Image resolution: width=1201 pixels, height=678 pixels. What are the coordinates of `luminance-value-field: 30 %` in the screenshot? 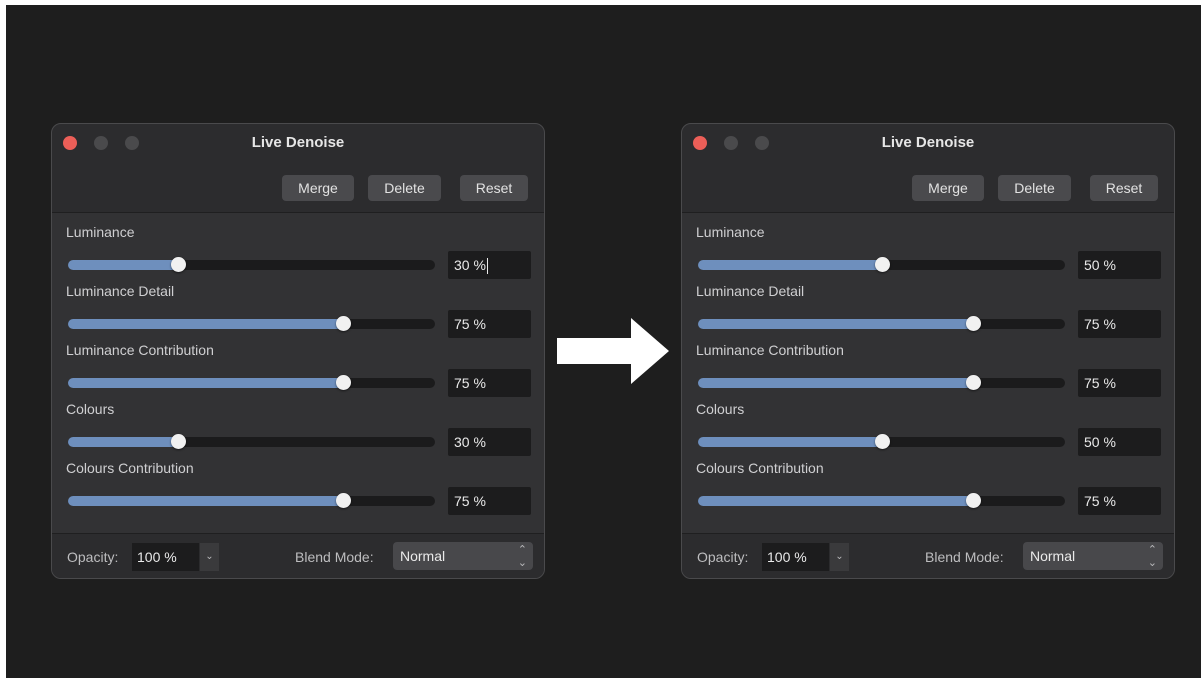 It's located at (489, 265).